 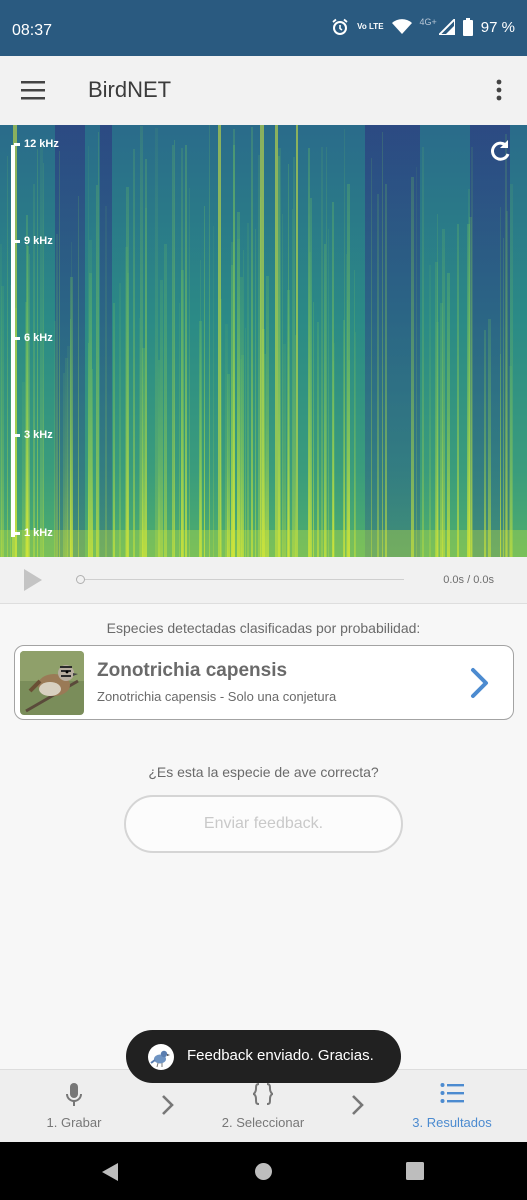 What do you see at coordinates (263, 772) in the screenshot?
I see `feedback-question: ¿Es esta la especie de ave correcta?` at bounding box center [263, 772].